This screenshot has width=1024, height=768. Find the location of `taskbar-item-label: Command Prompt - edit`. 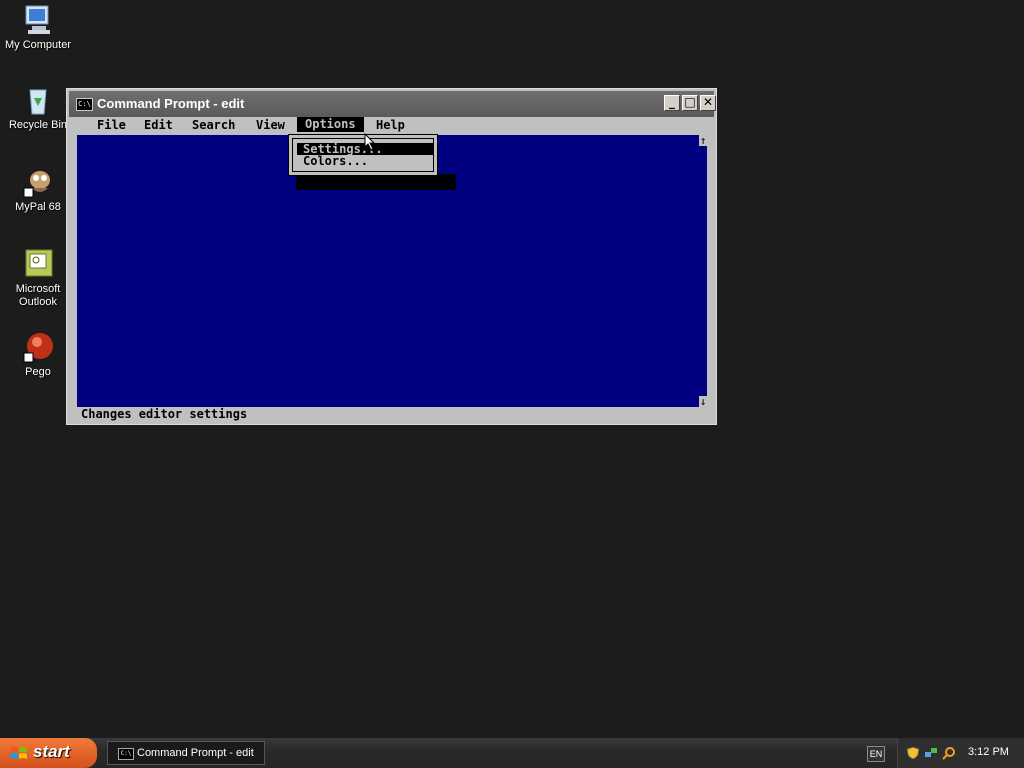

taskbar-item-label: Command Prompt - edit is located at coordinates (195, 753).